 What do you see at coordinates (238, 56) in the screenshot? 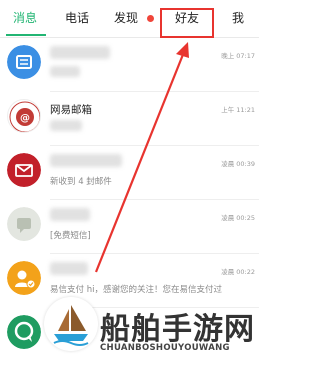
I see `chat-time: 晚上 07:17` at bounding box center [238, 56].